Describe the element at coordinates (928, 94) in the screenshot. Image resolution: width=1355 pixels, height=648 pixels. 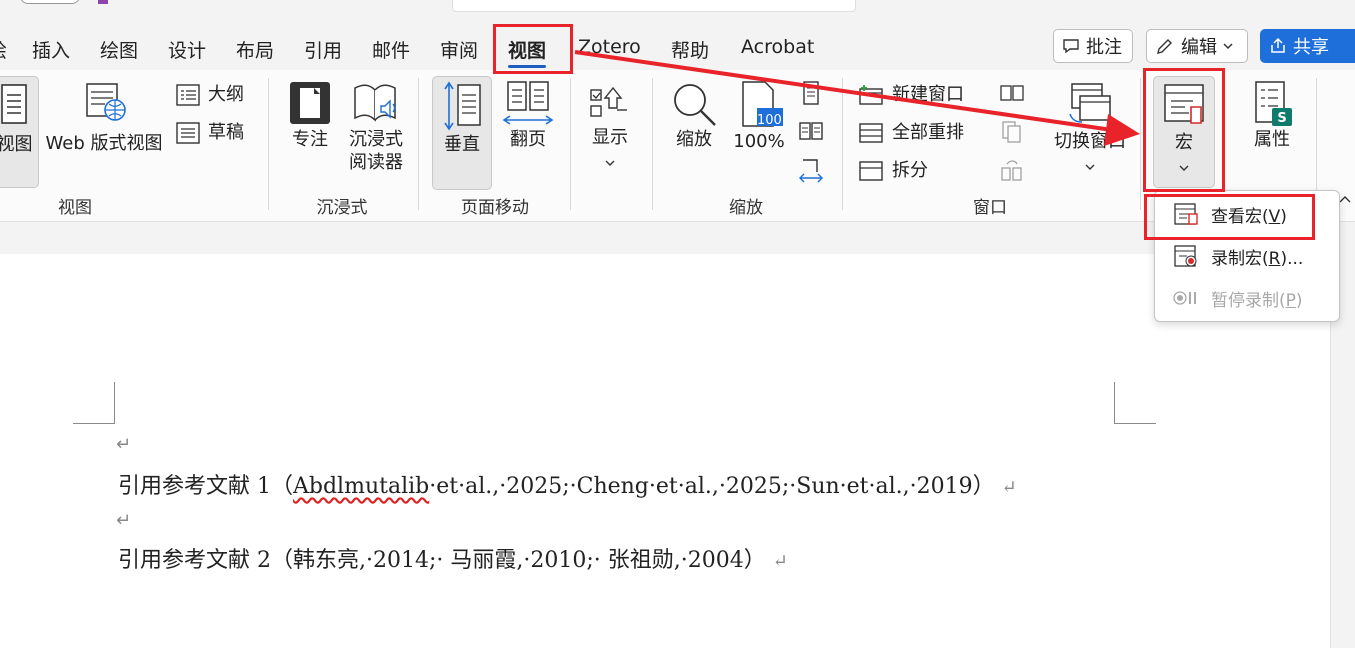
I see `new-window-label: 新建窗口` at that location.